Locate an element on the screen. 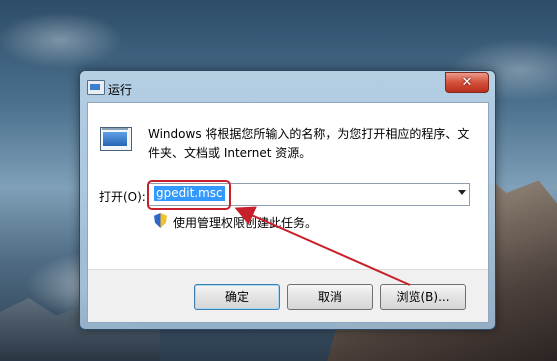 The height and width of the screenshot is (361, 557). ok-button: 确定 is located at coordinates (237, 297).